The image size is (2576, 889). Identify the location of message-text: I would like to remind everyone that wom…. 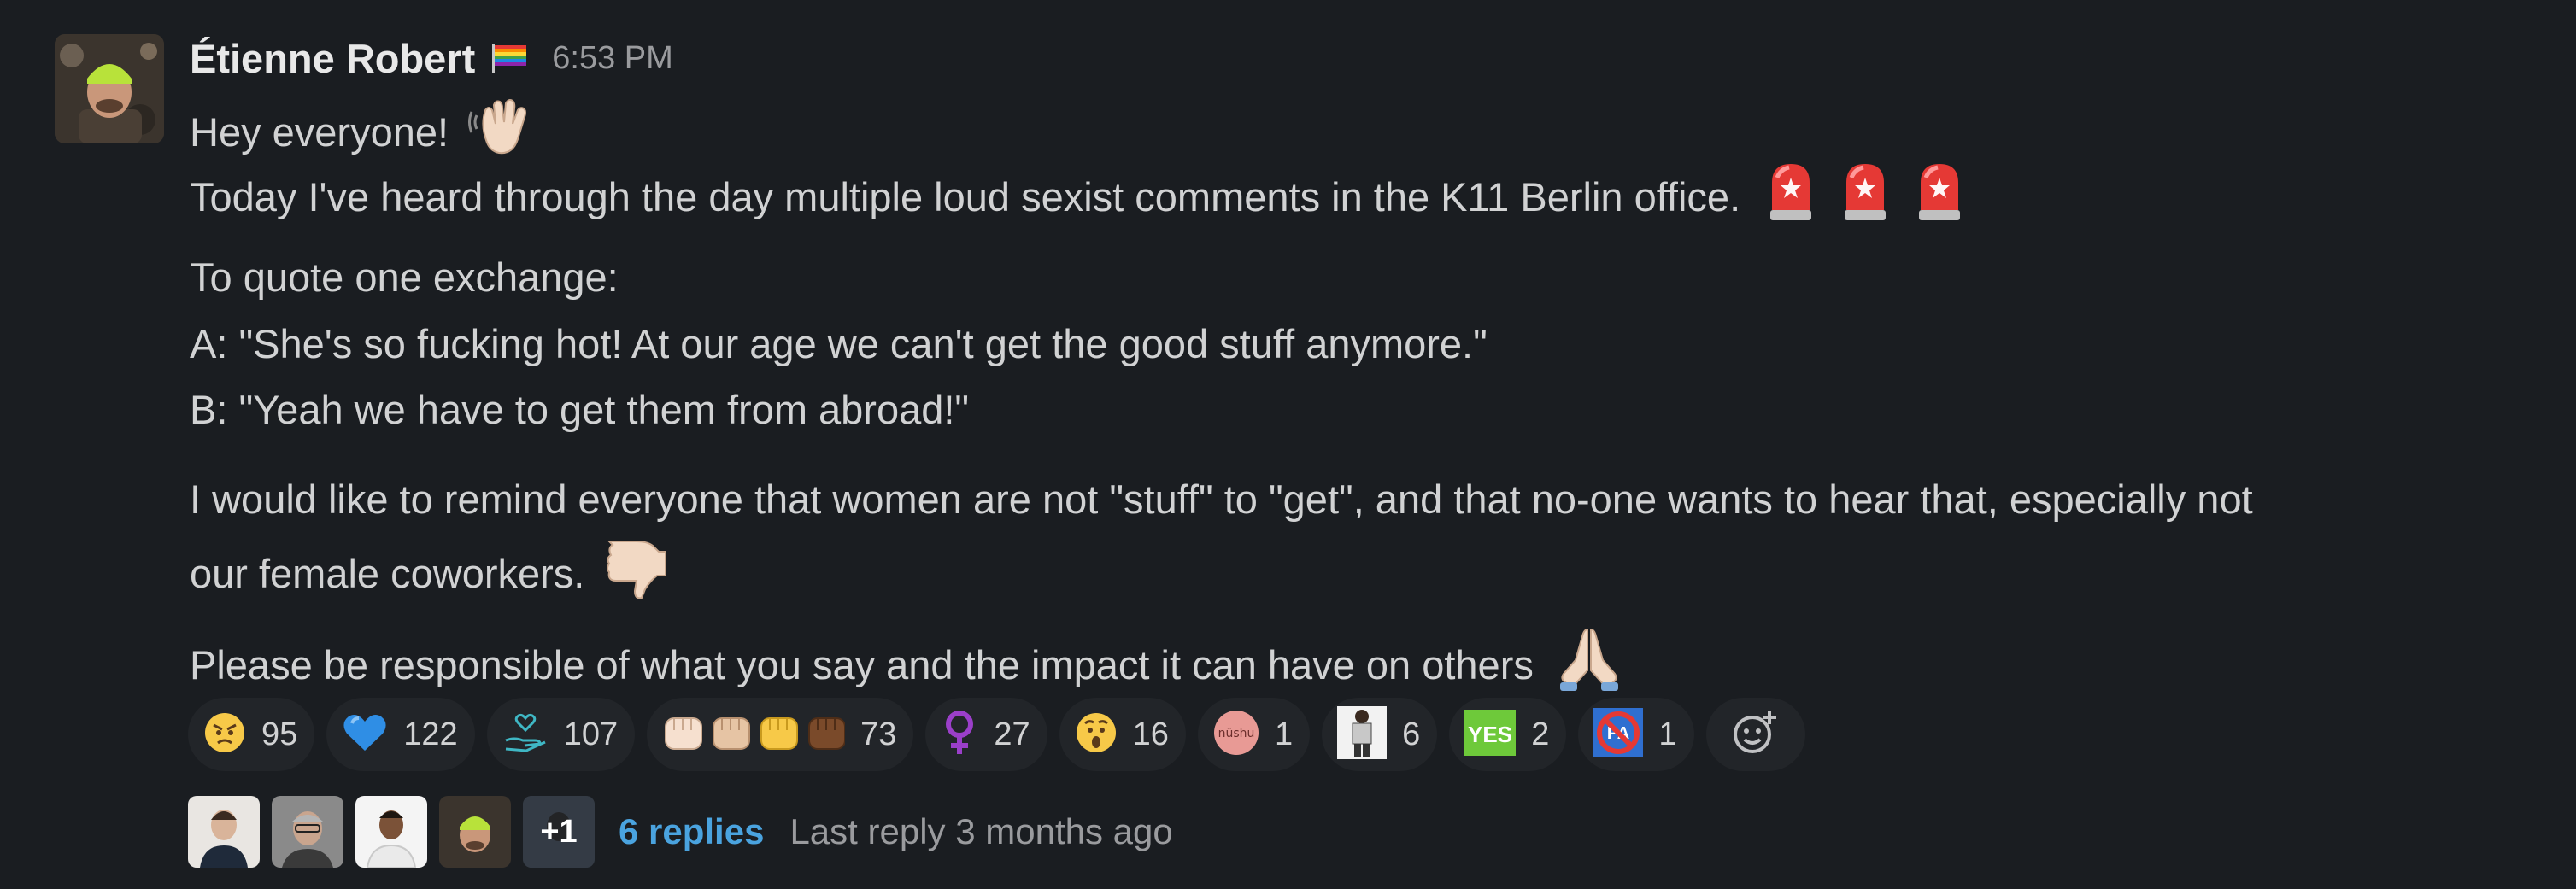
(1221, 500).